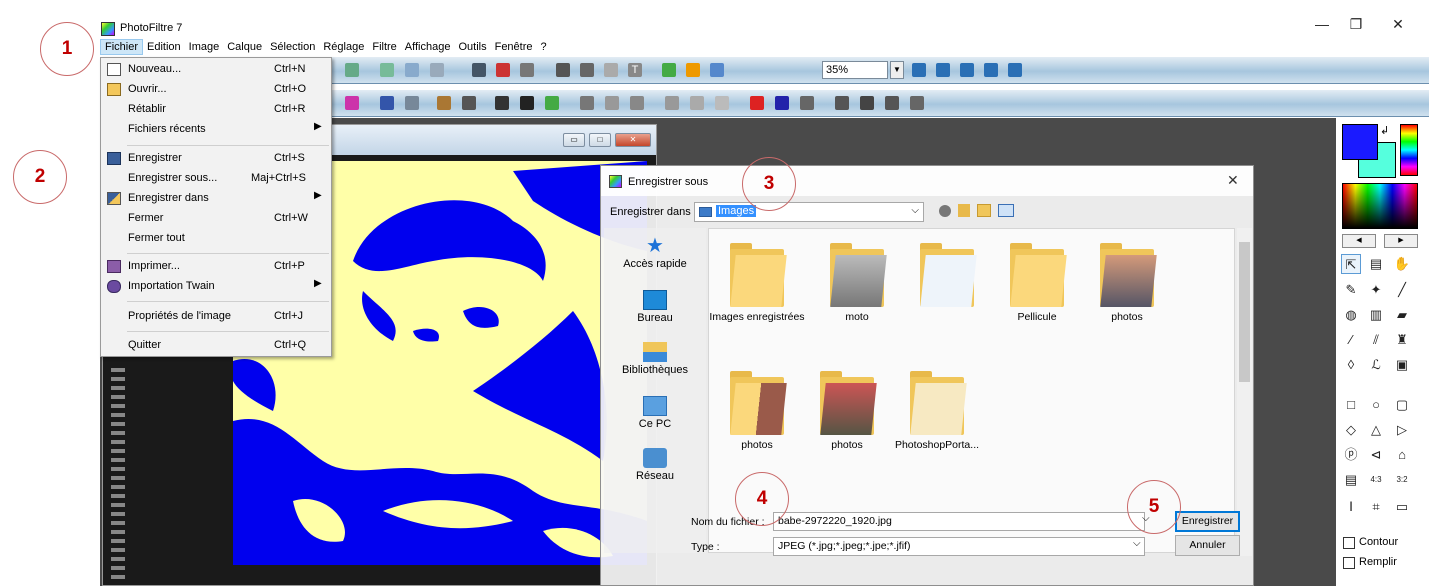 The height and width of the screenshot is (586, 1429). I want to click on rectangle-shape-icon: □, so click(1351, 405).